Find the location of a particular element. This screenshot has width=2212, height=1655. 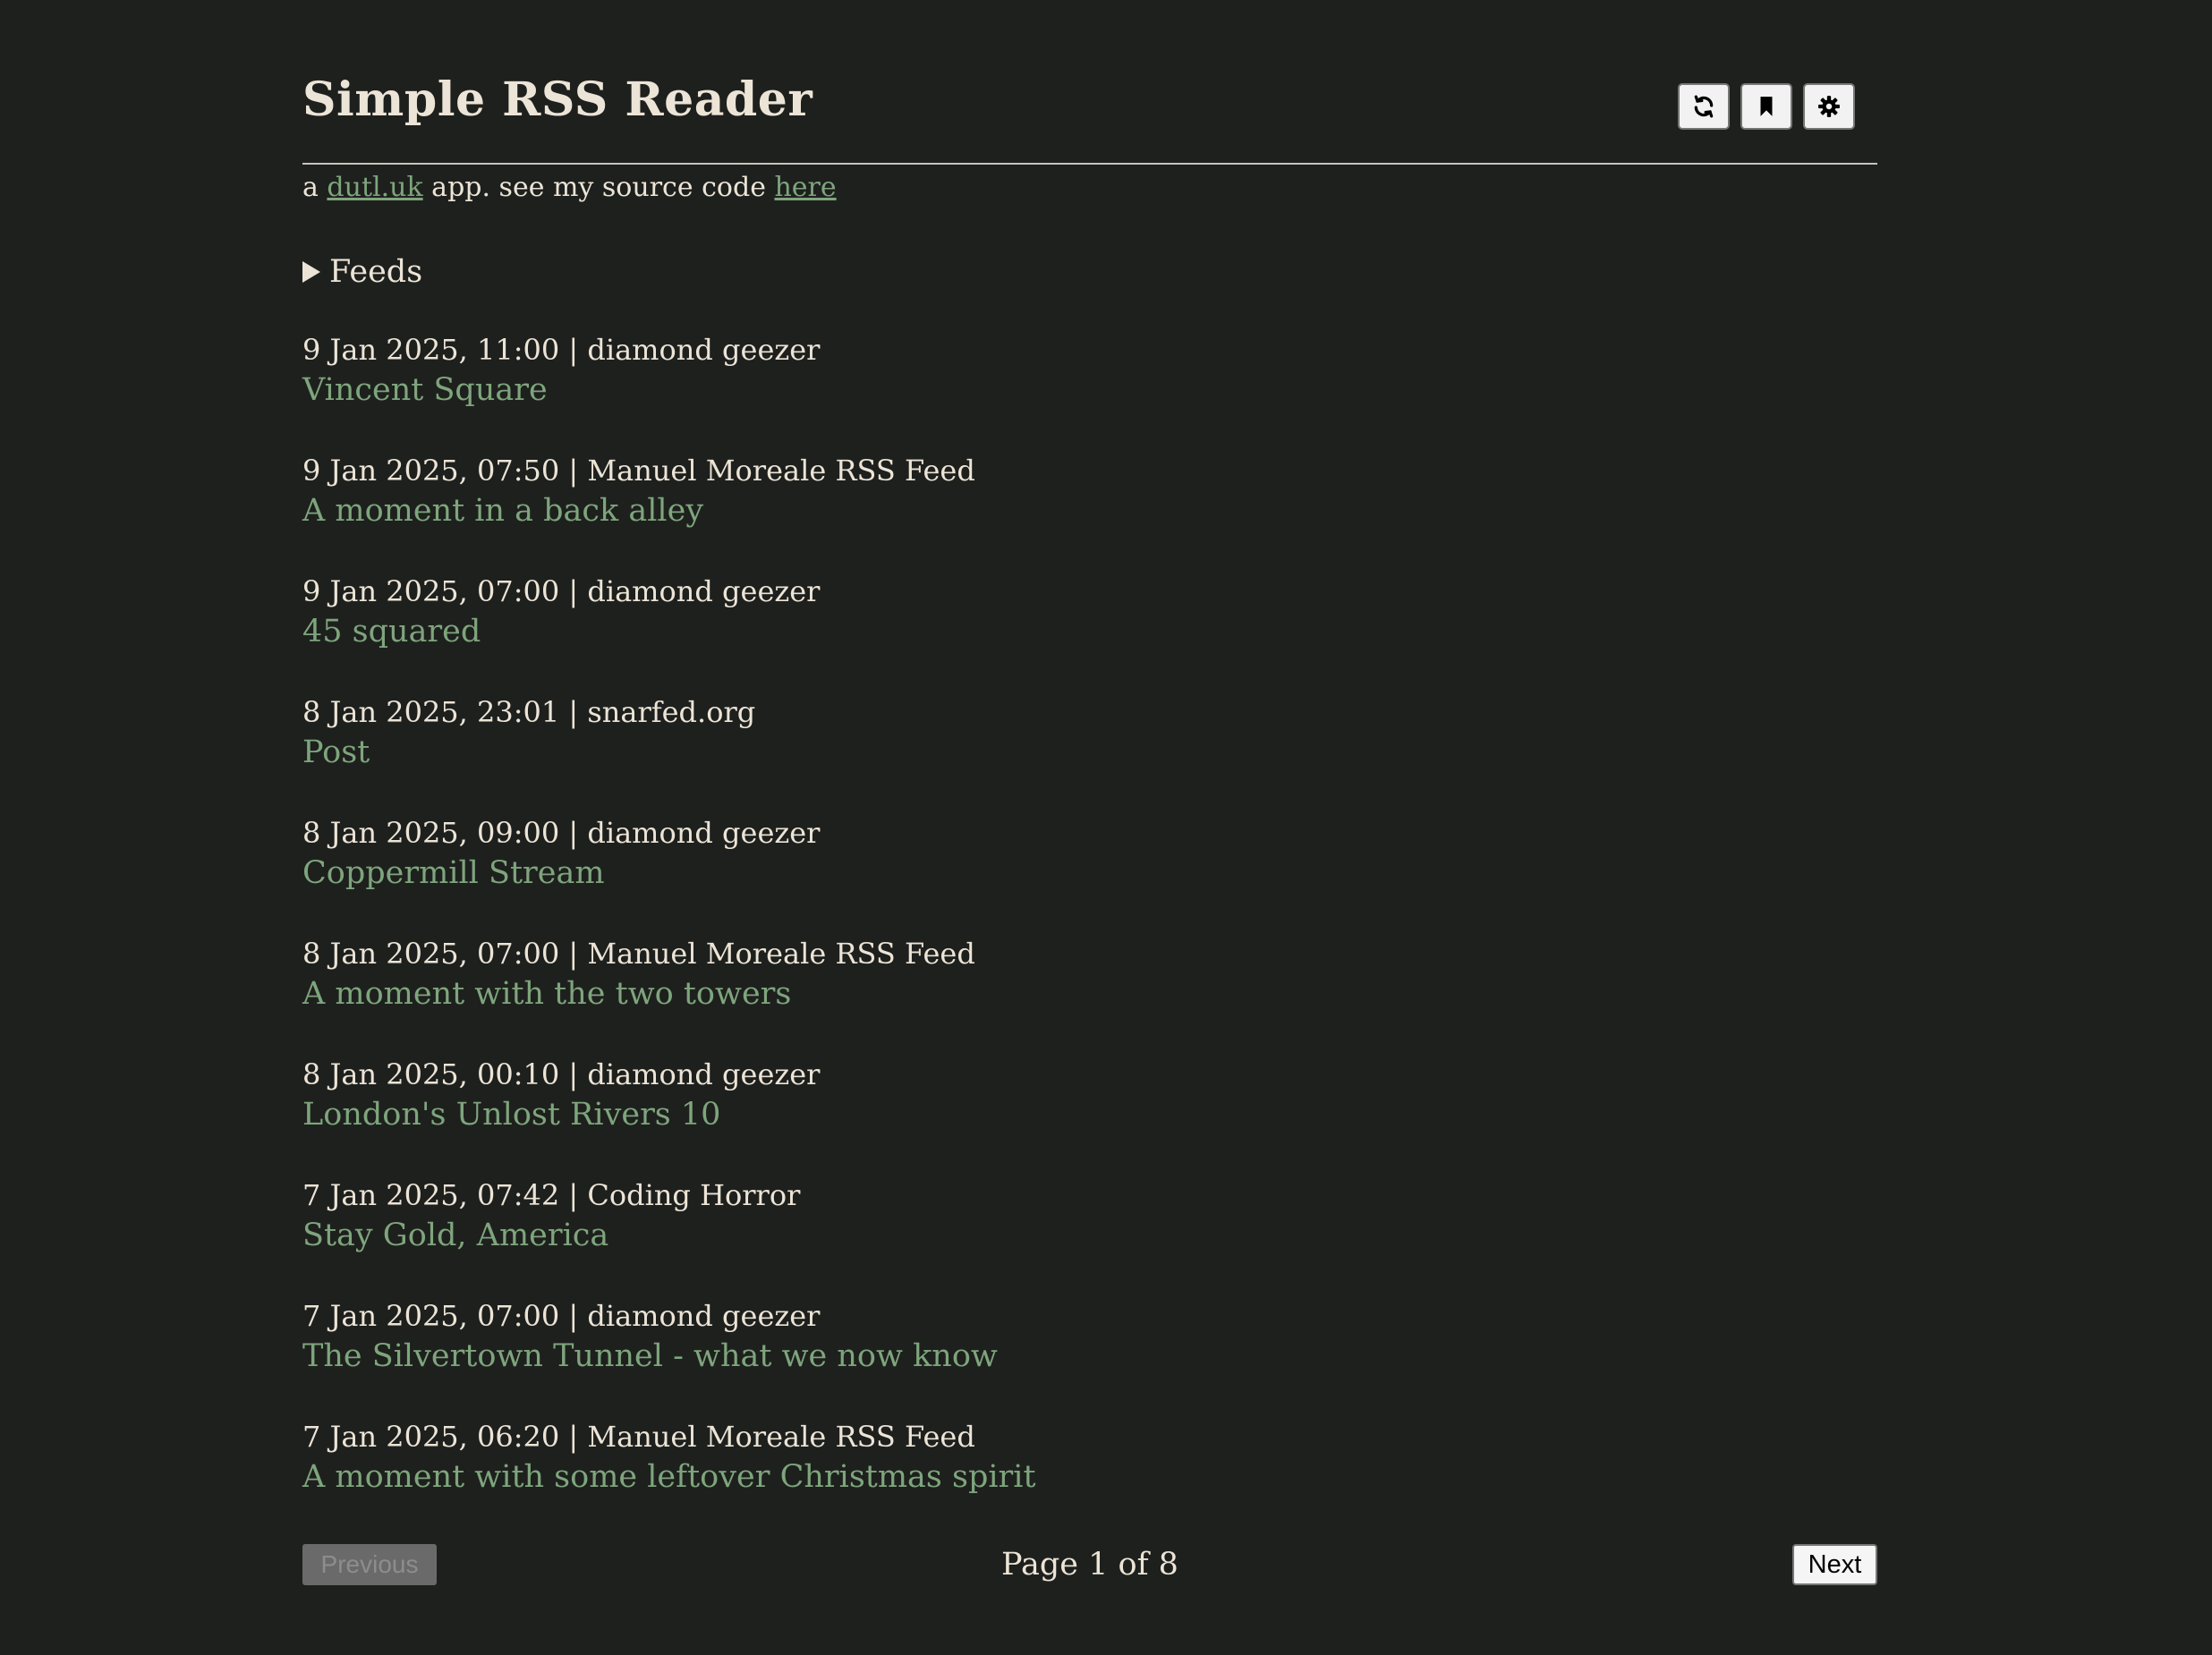

item-meta: 9 Jan 2025, 11:00 | diamond geezer is located at coordinates (561, 350).